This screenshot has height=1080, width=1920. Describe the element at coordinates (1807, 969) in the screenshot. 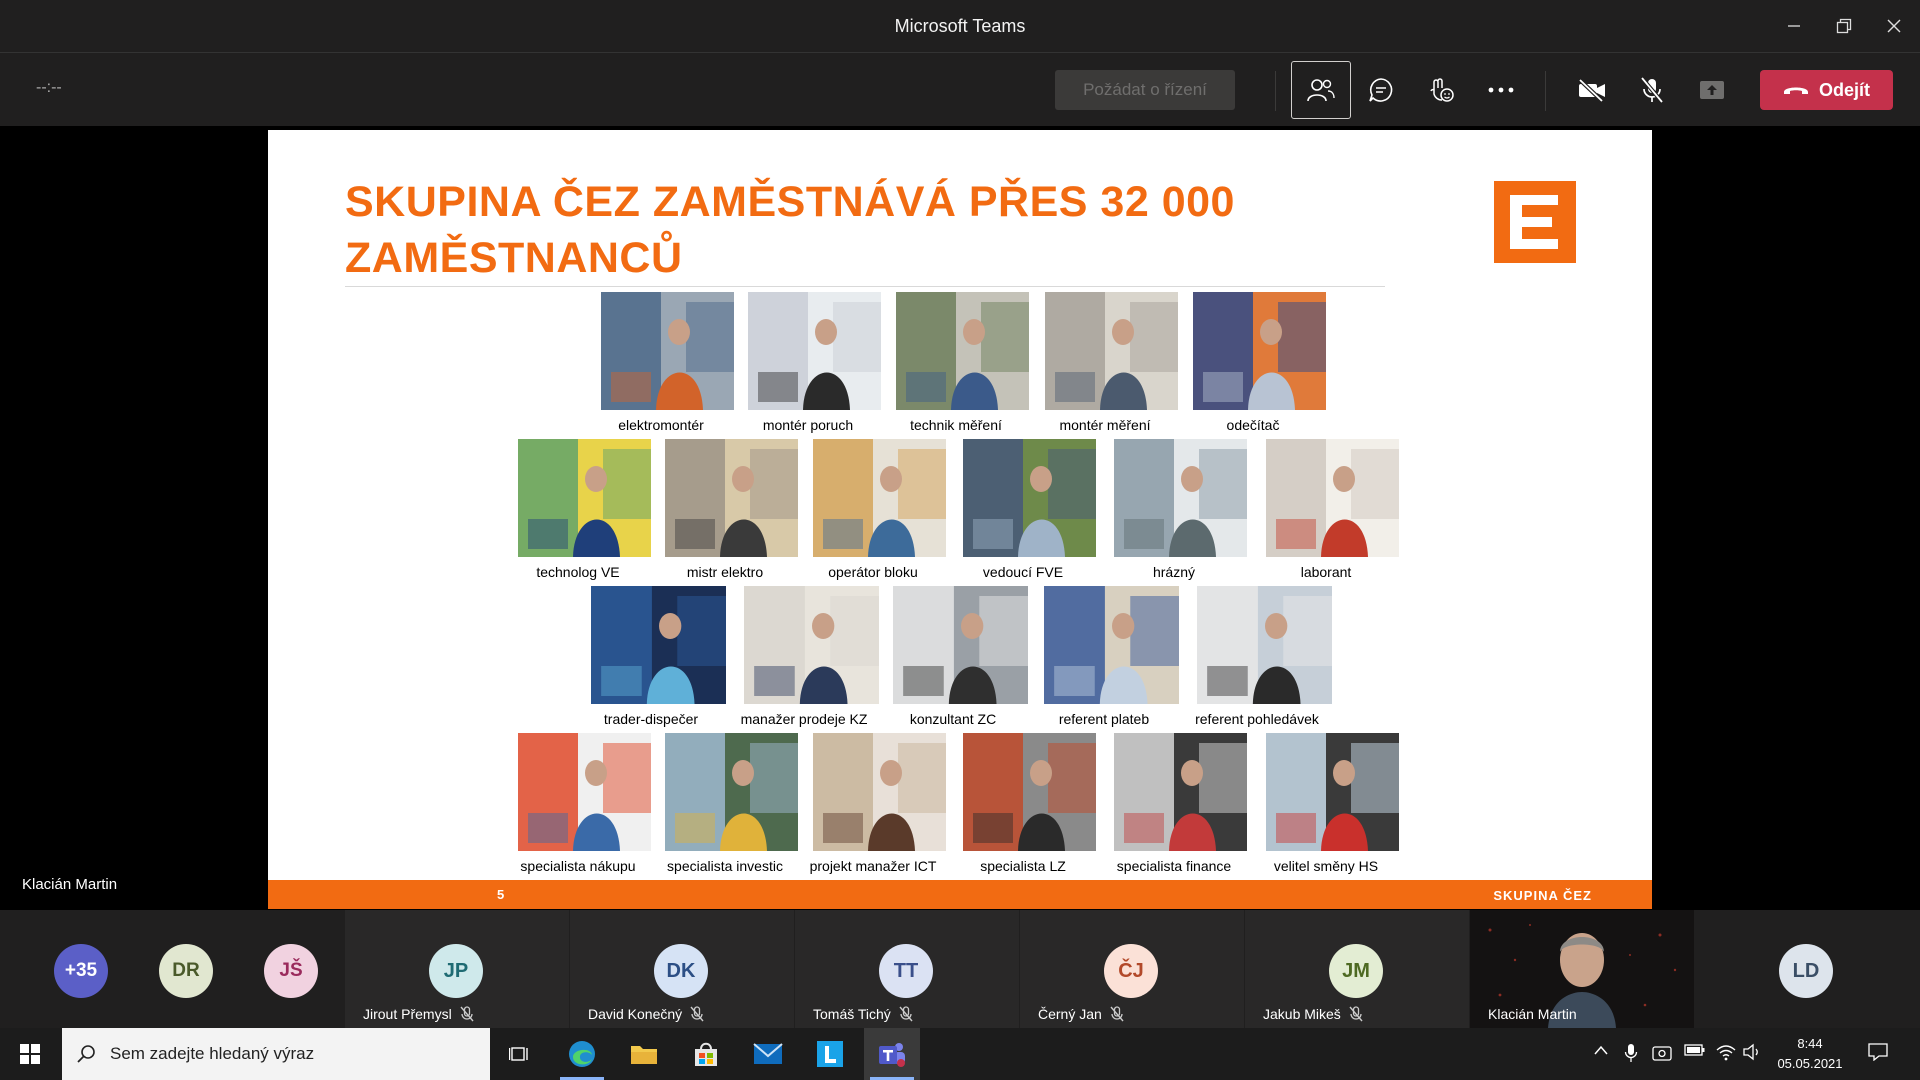

I see `participant-tile: LD` at that location.